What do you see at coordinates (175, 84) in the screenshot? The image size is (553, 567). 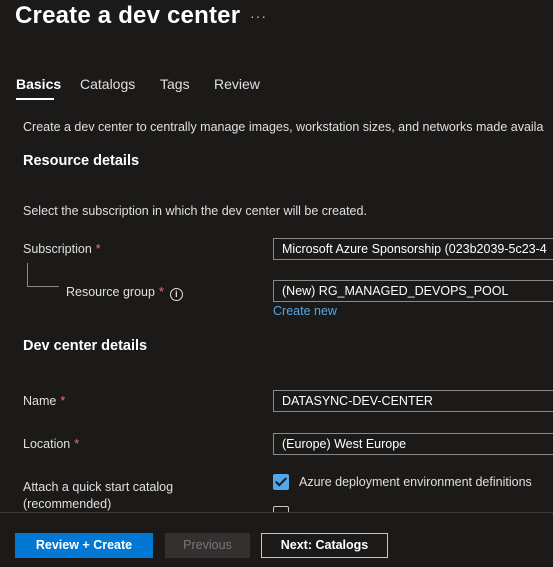 I see `tab-tags: Tags` at bounding box center [175, 84].